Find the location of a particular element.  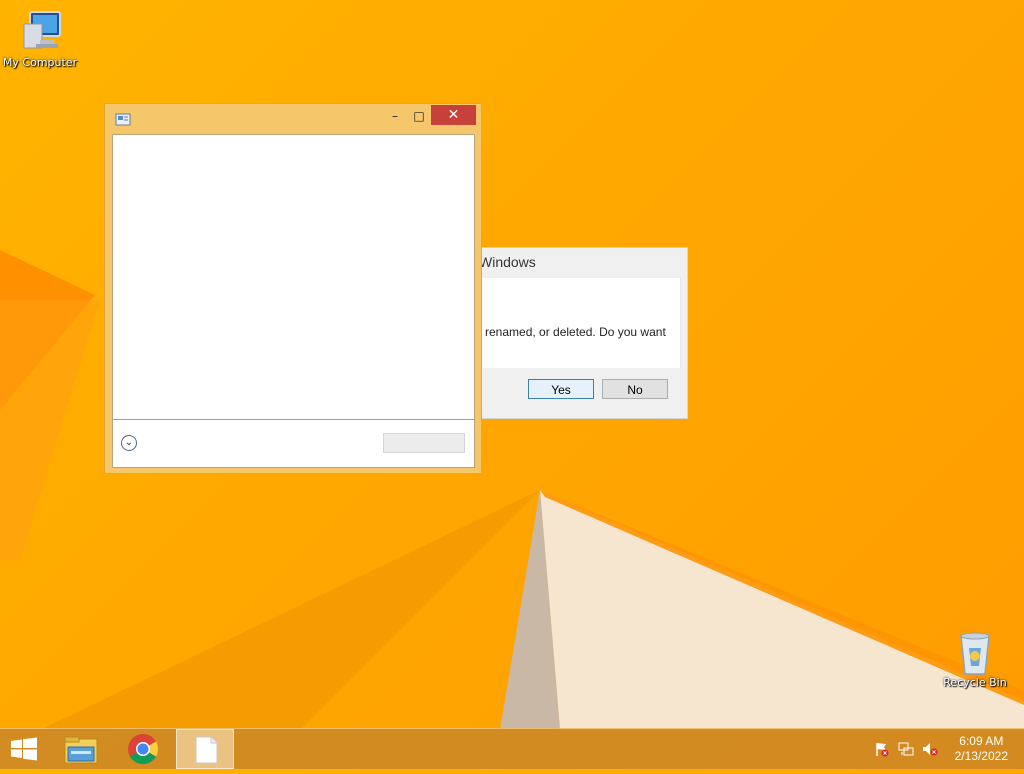

taskbar: 6:09 AM 2/13/2022 is located at coordinates (512, 748).